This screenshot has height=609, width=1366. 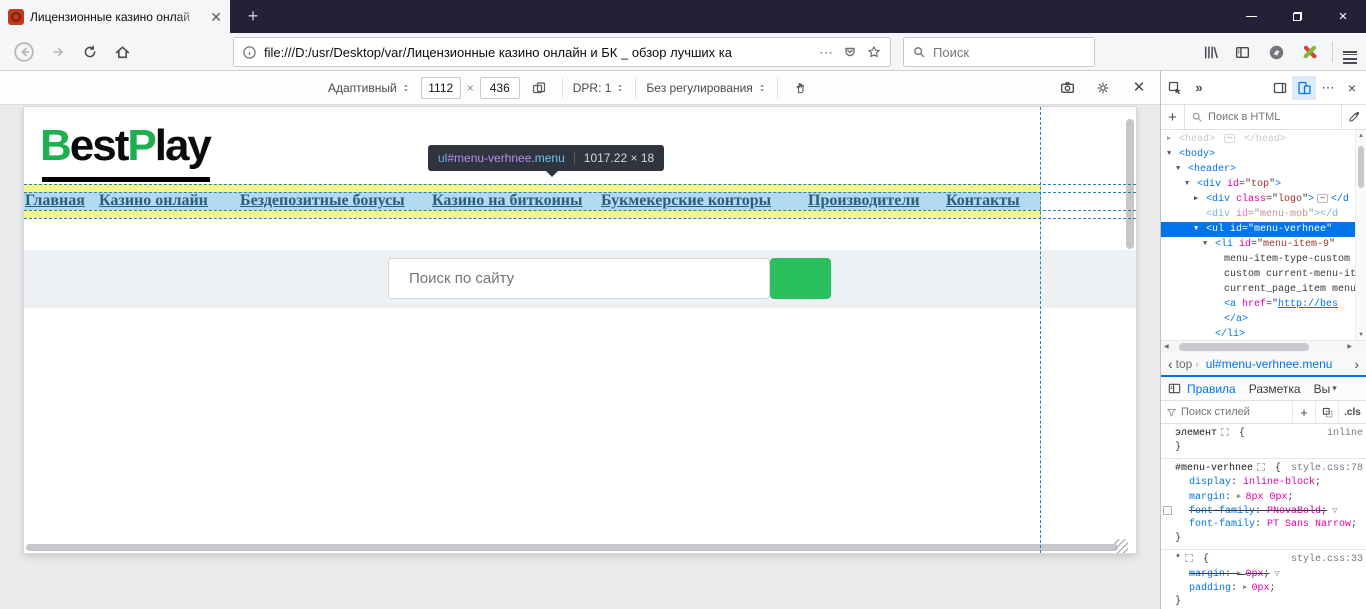 What do you see at coordinates (1303, 412) in the screenshot?
I see `add-rule-button: +` at bounding box center [1303, 412].